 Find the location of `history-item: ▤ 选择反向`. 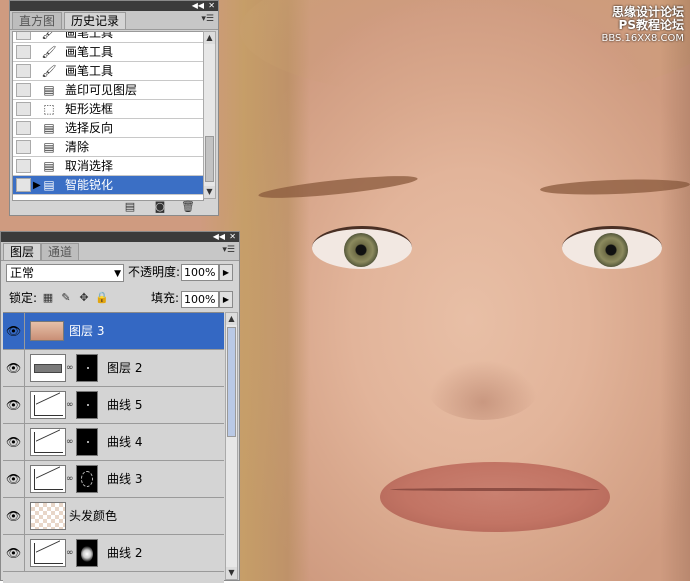

history-item: ▤ 选择反向 is located at coordinates (108, 128).